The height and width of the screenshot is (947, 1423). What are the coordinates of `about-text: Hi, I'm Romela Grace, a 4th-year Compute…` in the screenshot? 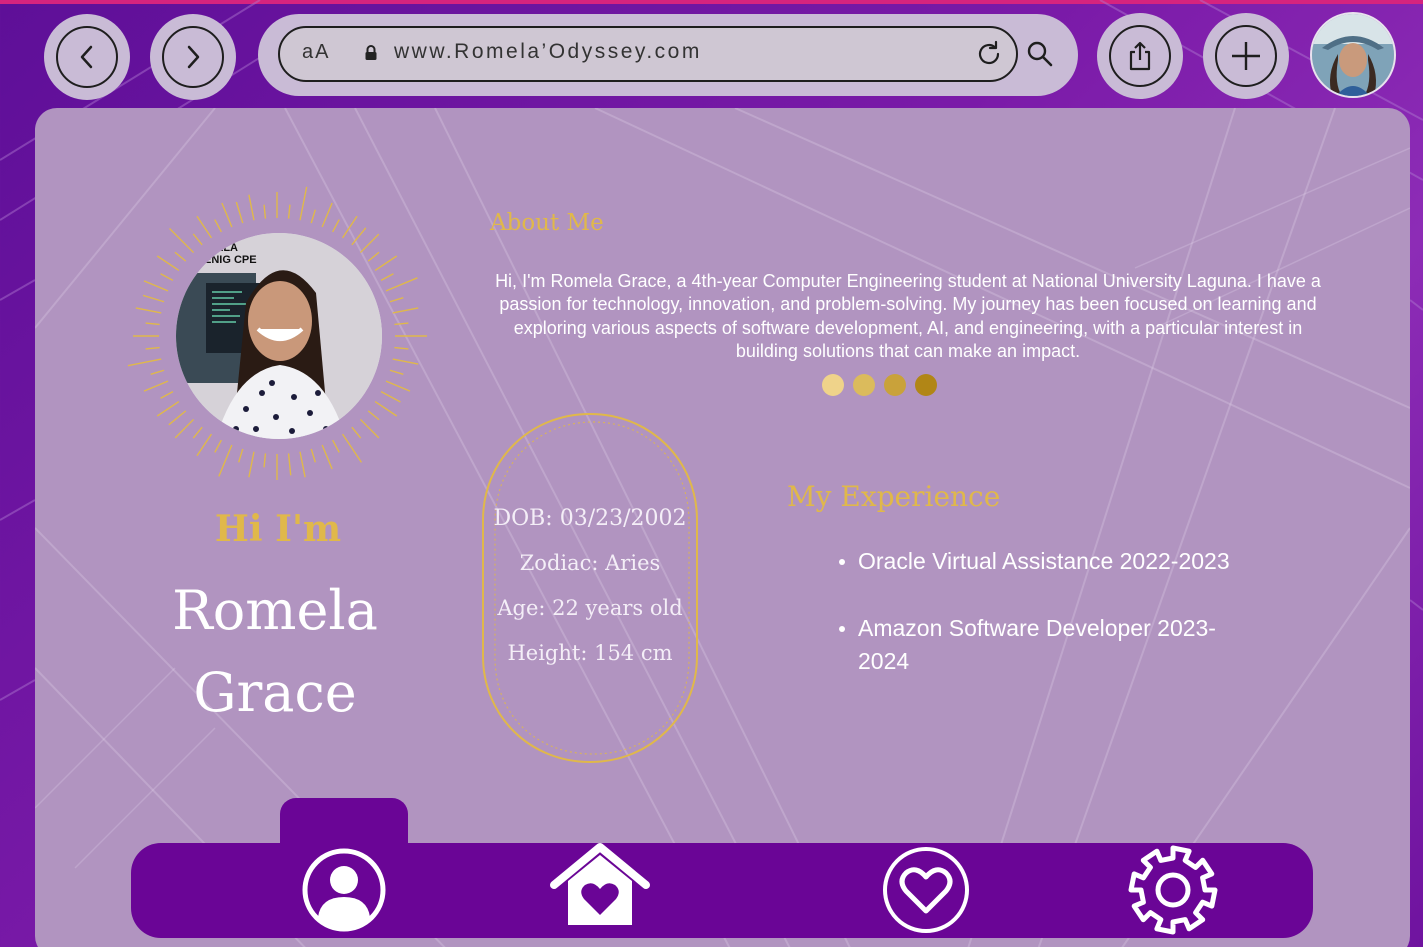 It's located at (908, 316).